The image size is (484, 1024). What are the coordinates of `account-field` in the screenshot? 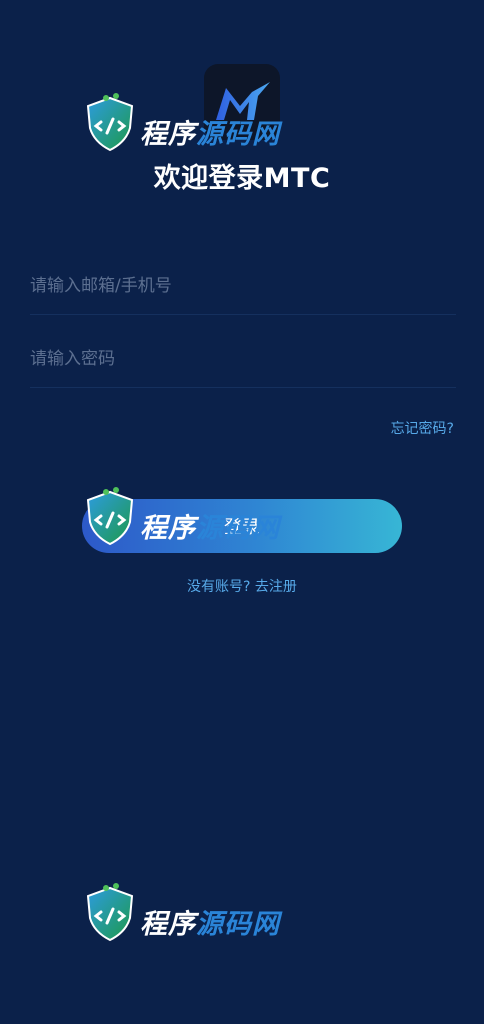 It's located at (243, 290).